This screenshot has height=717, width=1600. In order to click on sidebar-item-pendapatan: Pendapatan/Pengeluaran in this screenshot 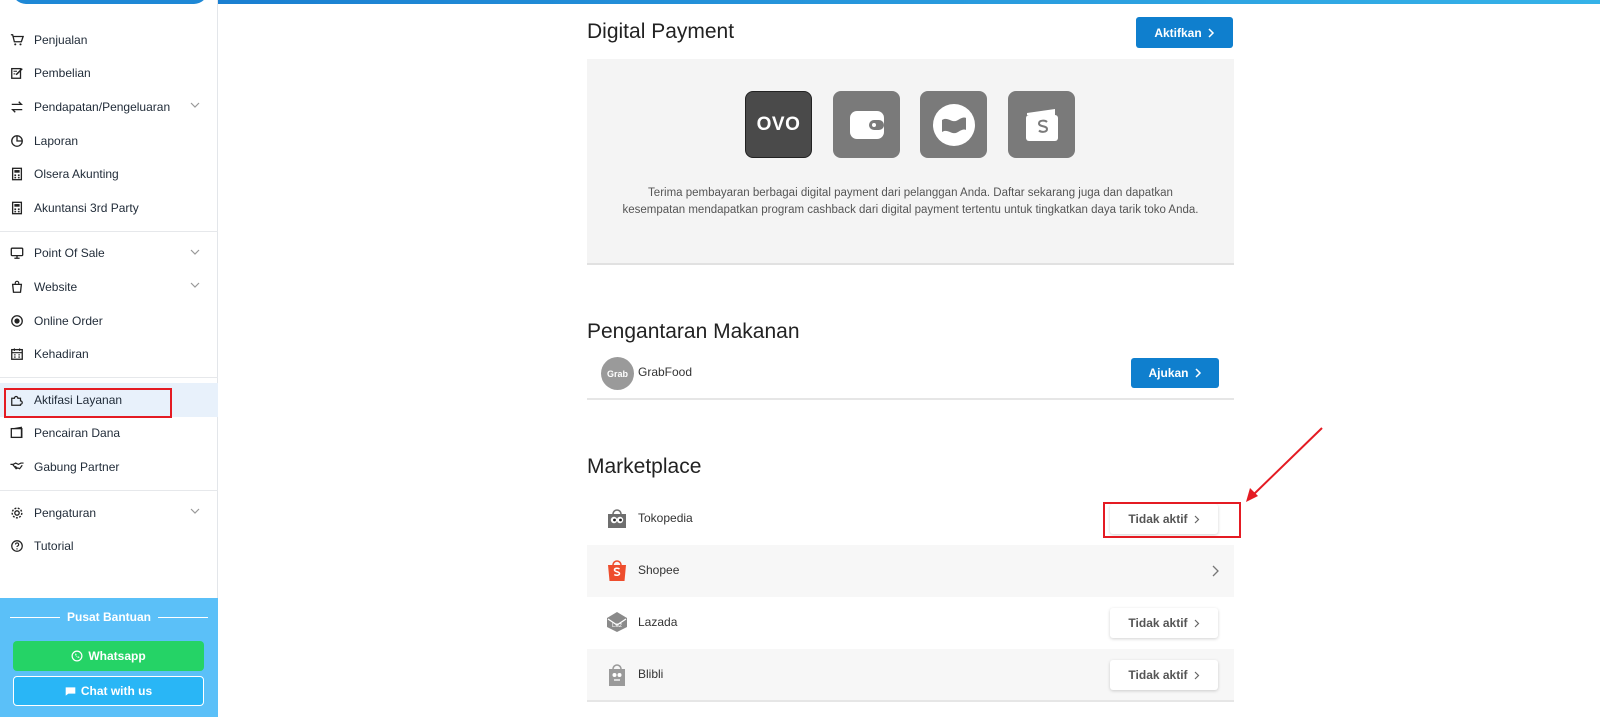, I will do `click(109, 107)`.